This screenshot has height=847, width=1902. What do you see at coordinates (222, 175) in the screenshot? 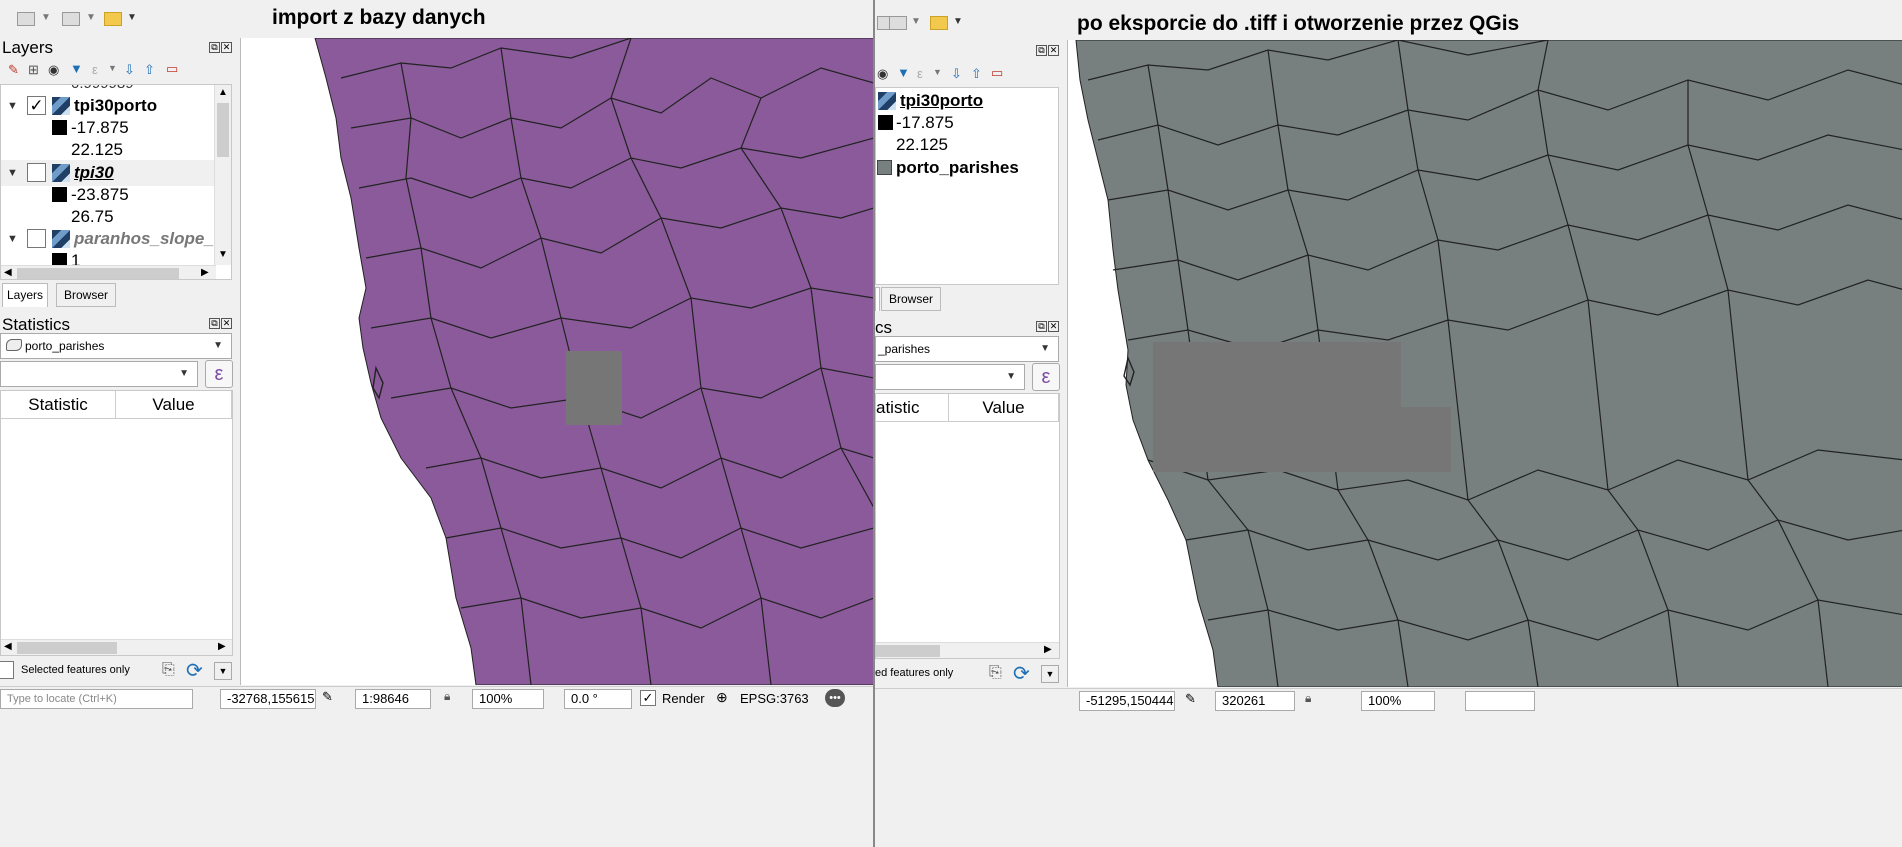
I see `layers-vertical-scrollbar: ▲ ▼` at bounding box center [222, 175].